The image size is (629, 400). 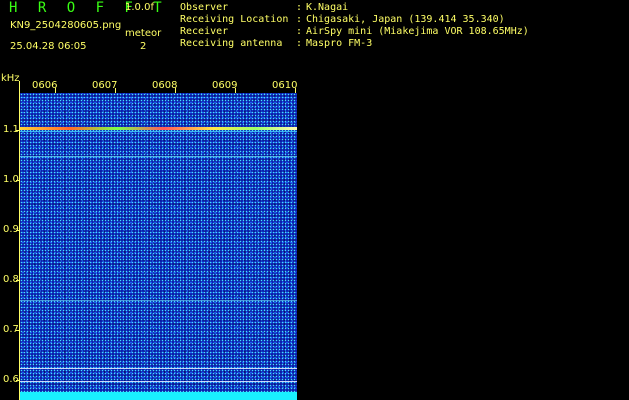 What do you see at coordinates (285, 85) in the screenshot?
I see `time-label: 0610` at bounding box center [285, 85].